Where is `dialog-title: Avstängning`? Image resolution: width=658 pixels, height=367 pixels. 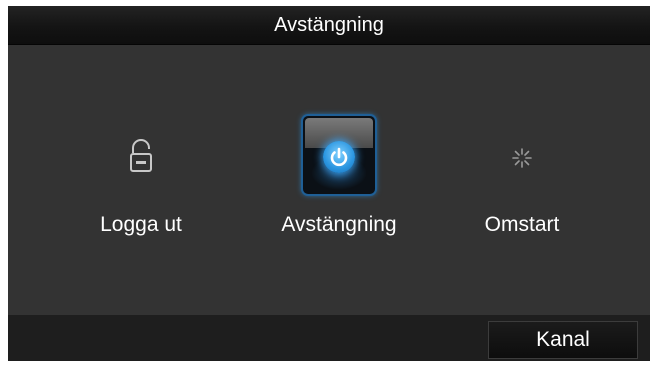 dialog-title: Avstängning is located at coordinates (329, 25).